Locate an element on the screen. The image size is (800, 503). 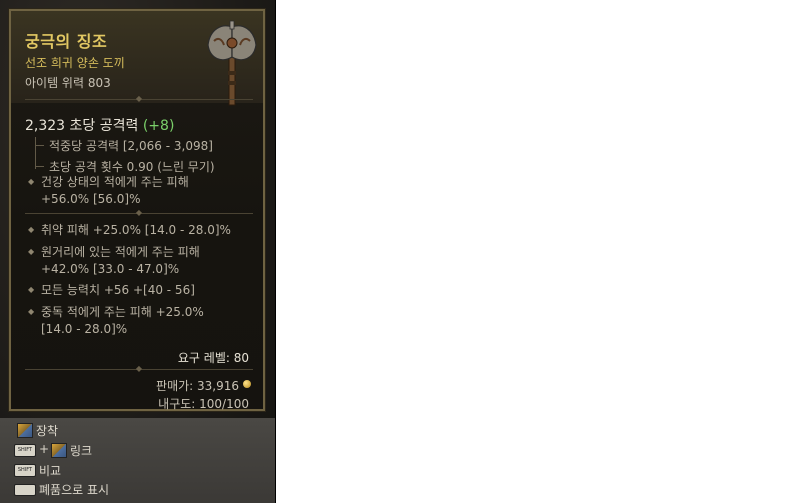
affix2-line2: +42.0% [33.0 - 47.0]% is located at coordinates (110, 269).